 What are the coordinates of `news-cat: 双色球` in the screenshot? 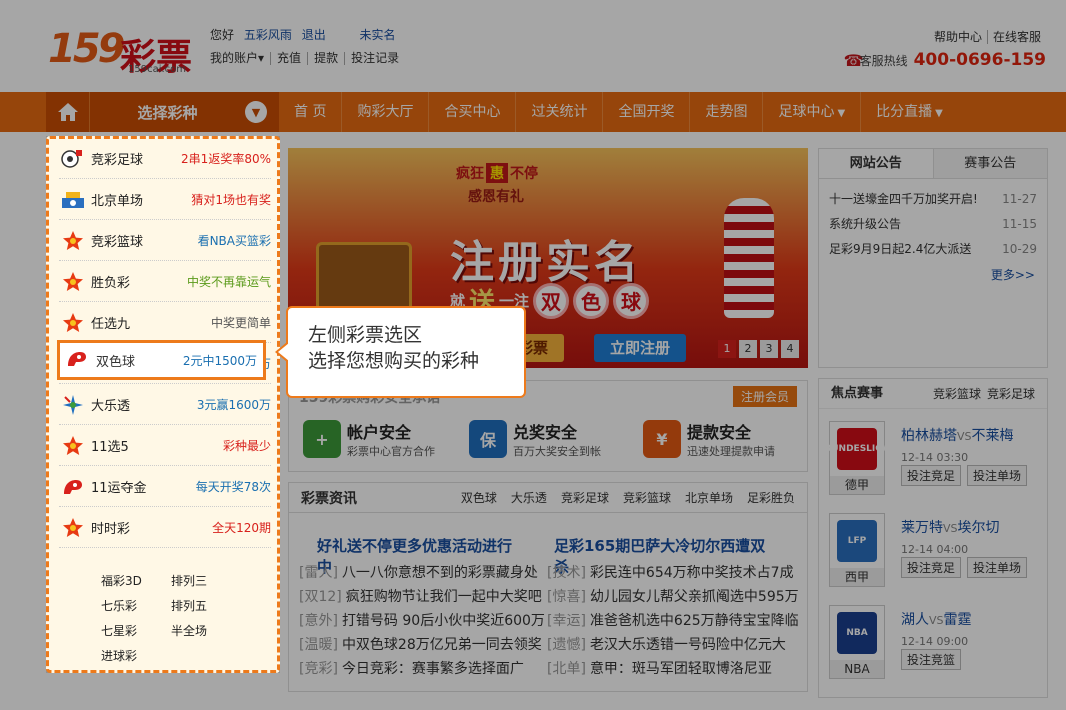 It's located at (479, 497).